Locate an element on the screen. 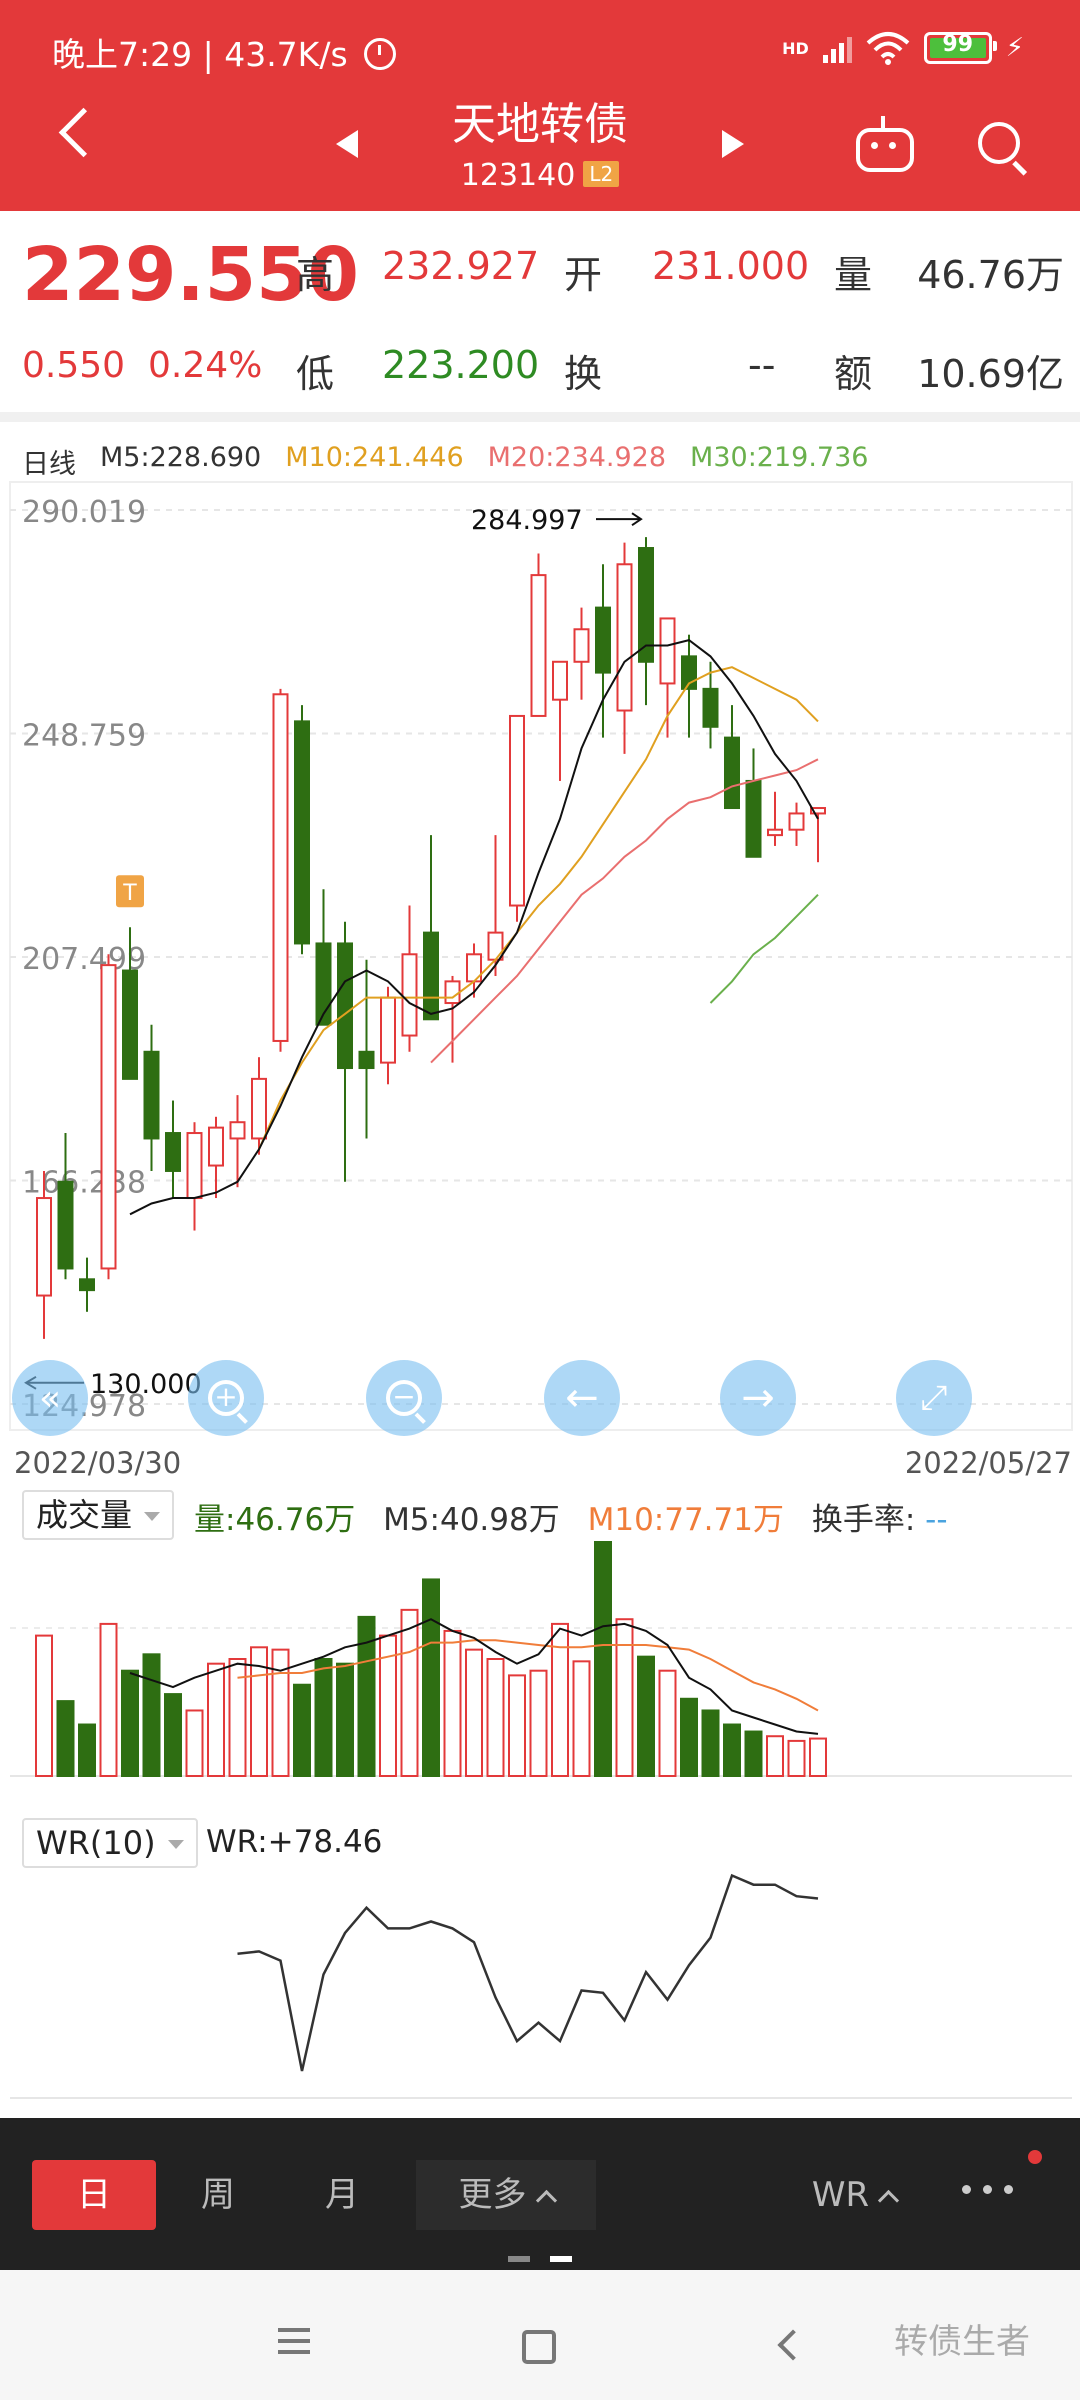 The image size is (1080, 2400). fullscreen-button: ⤢ is located at coordinates (934, 1398).